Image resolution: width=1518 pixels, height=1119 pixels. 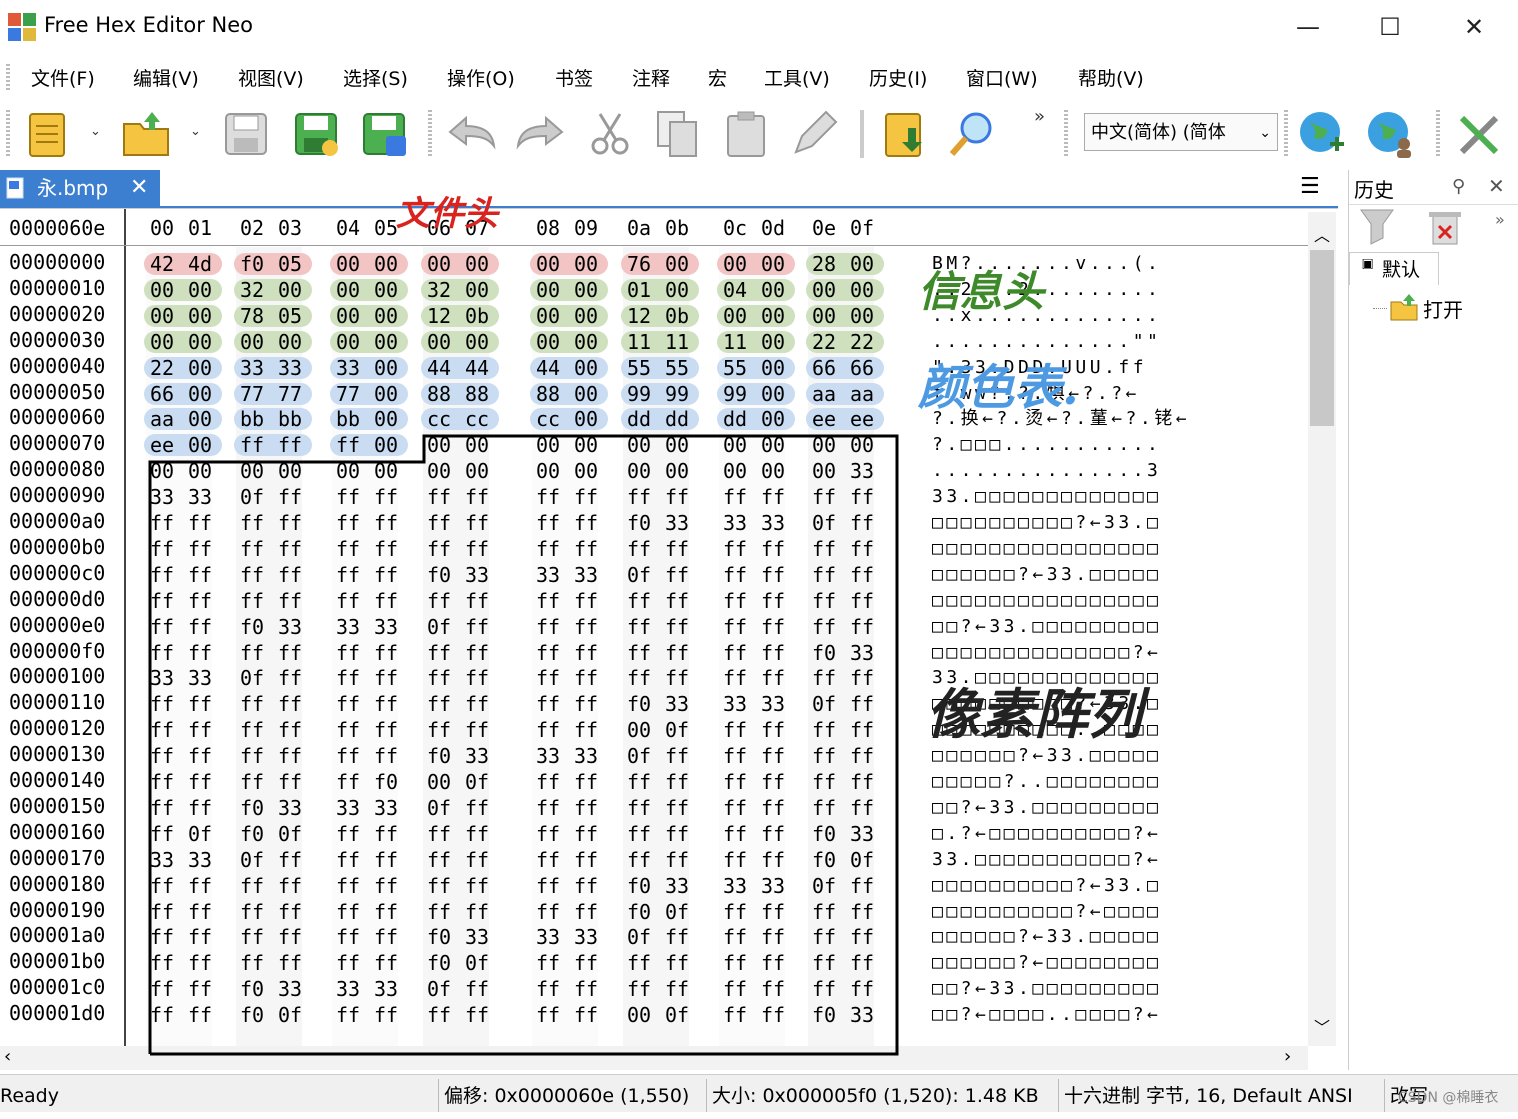 I want to click on ascii-text: □□□□□□□□□□□□□□?←, so click(x=1046, y=653).